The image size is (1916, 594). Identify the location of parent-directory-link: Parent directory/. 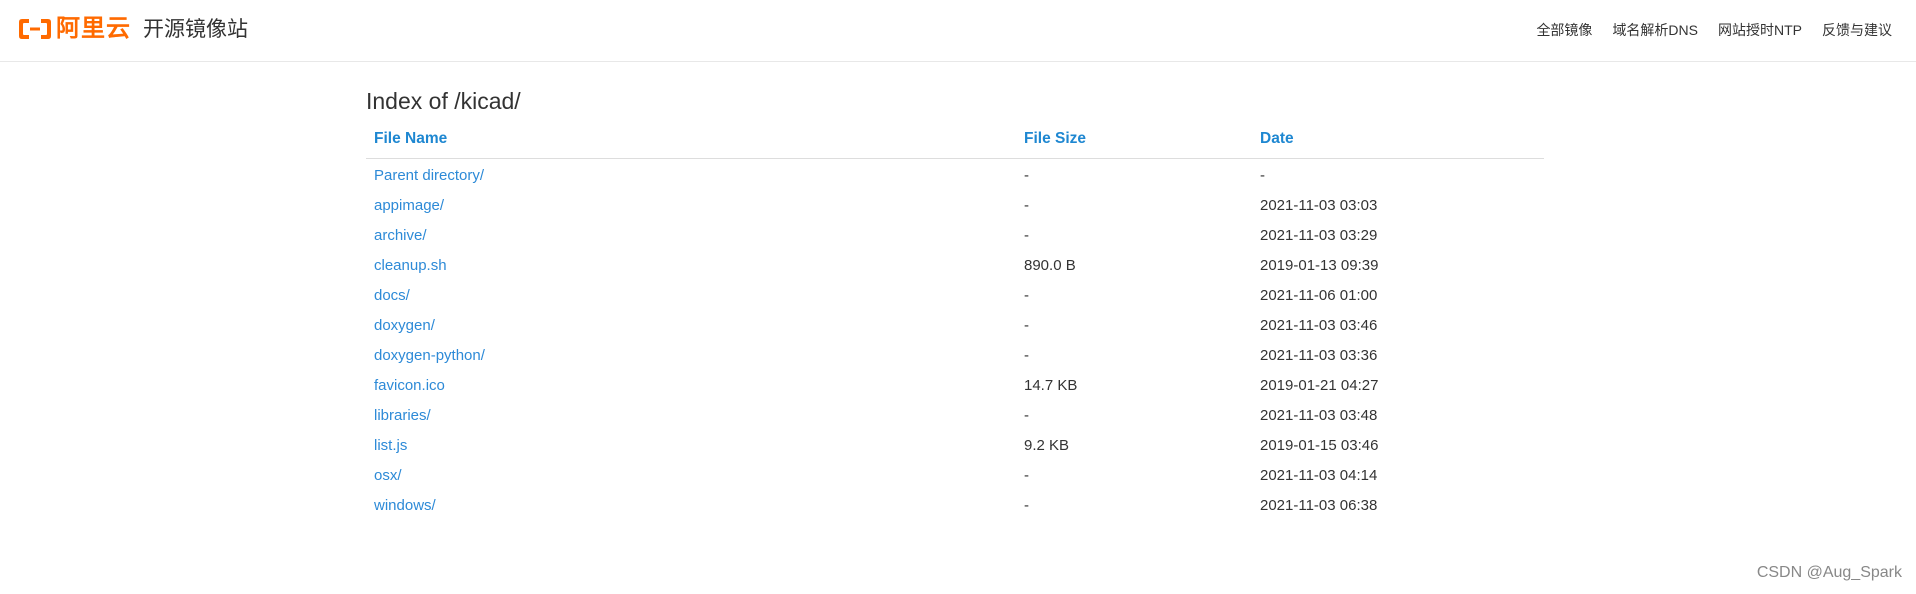
(429, 175).